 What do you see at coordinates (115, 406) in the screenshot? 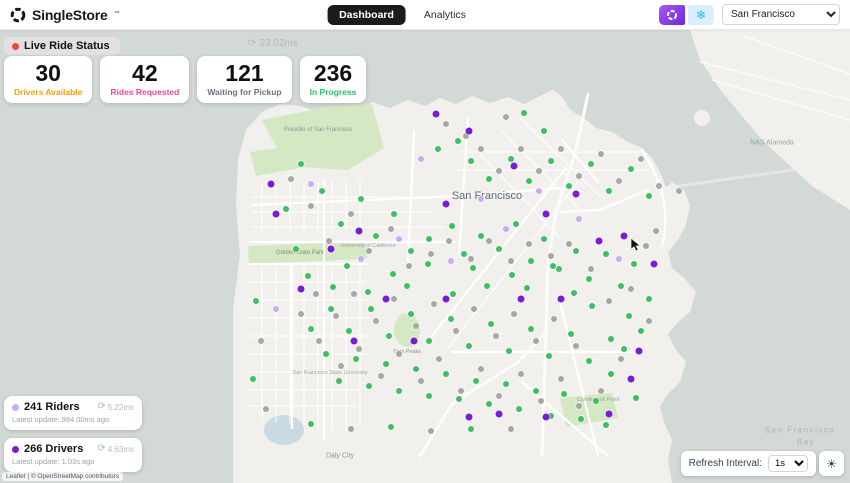
I see `riders-latency: ⟳ 5.22ms` at bounding box center [115, 406].